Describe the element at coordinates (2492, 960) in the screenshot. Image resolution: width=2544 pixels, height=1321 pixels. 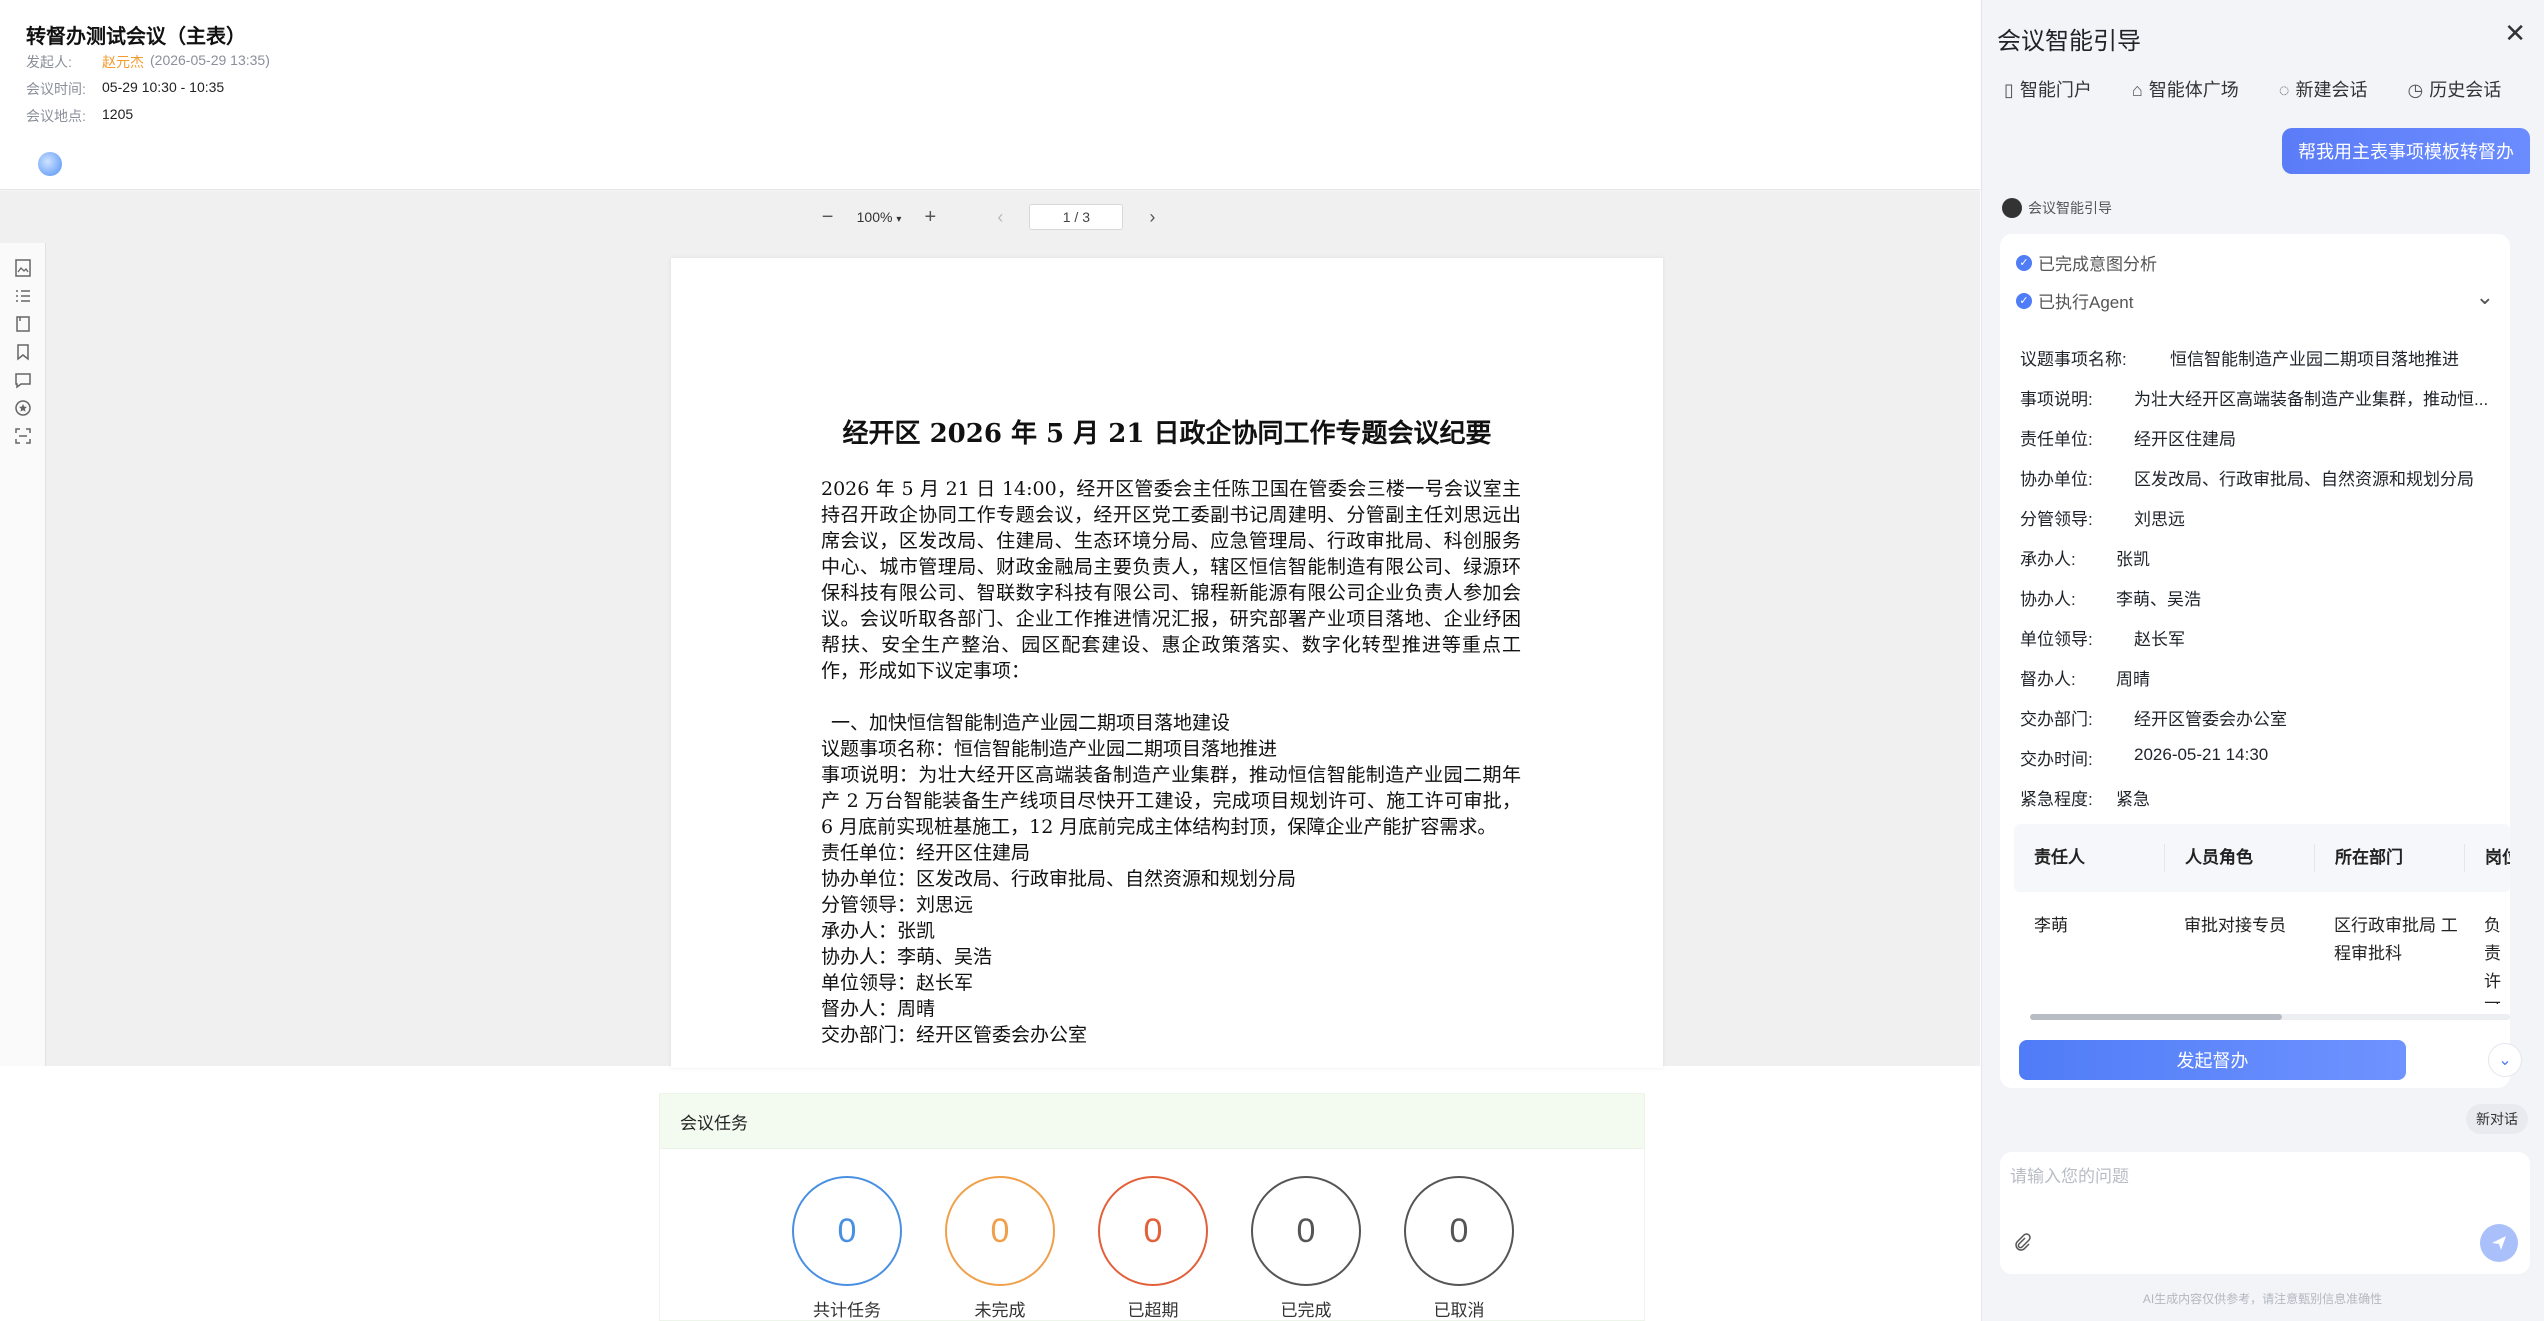
I see `cell-post: 负责 许可 可研` at that location.